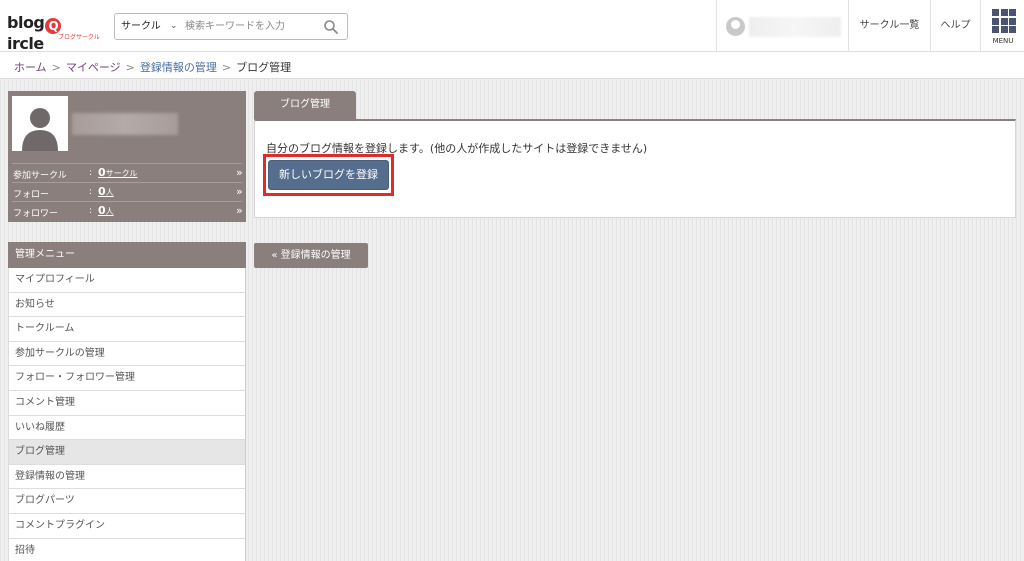 This screenshot has width=1024, height=561. I want to click on menu-item-blog-management: ブログ管理, so click(127, 452).